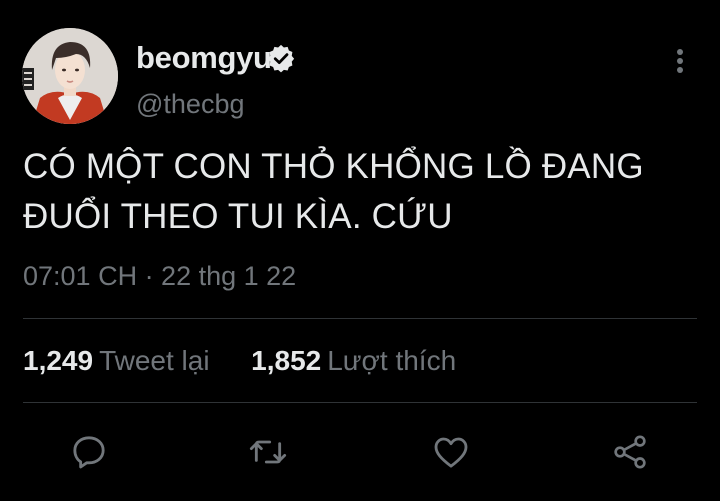 Image resolution: width=720 pixels, height=501 pixels. I want to click on more-options-icon, so click(680, 61).